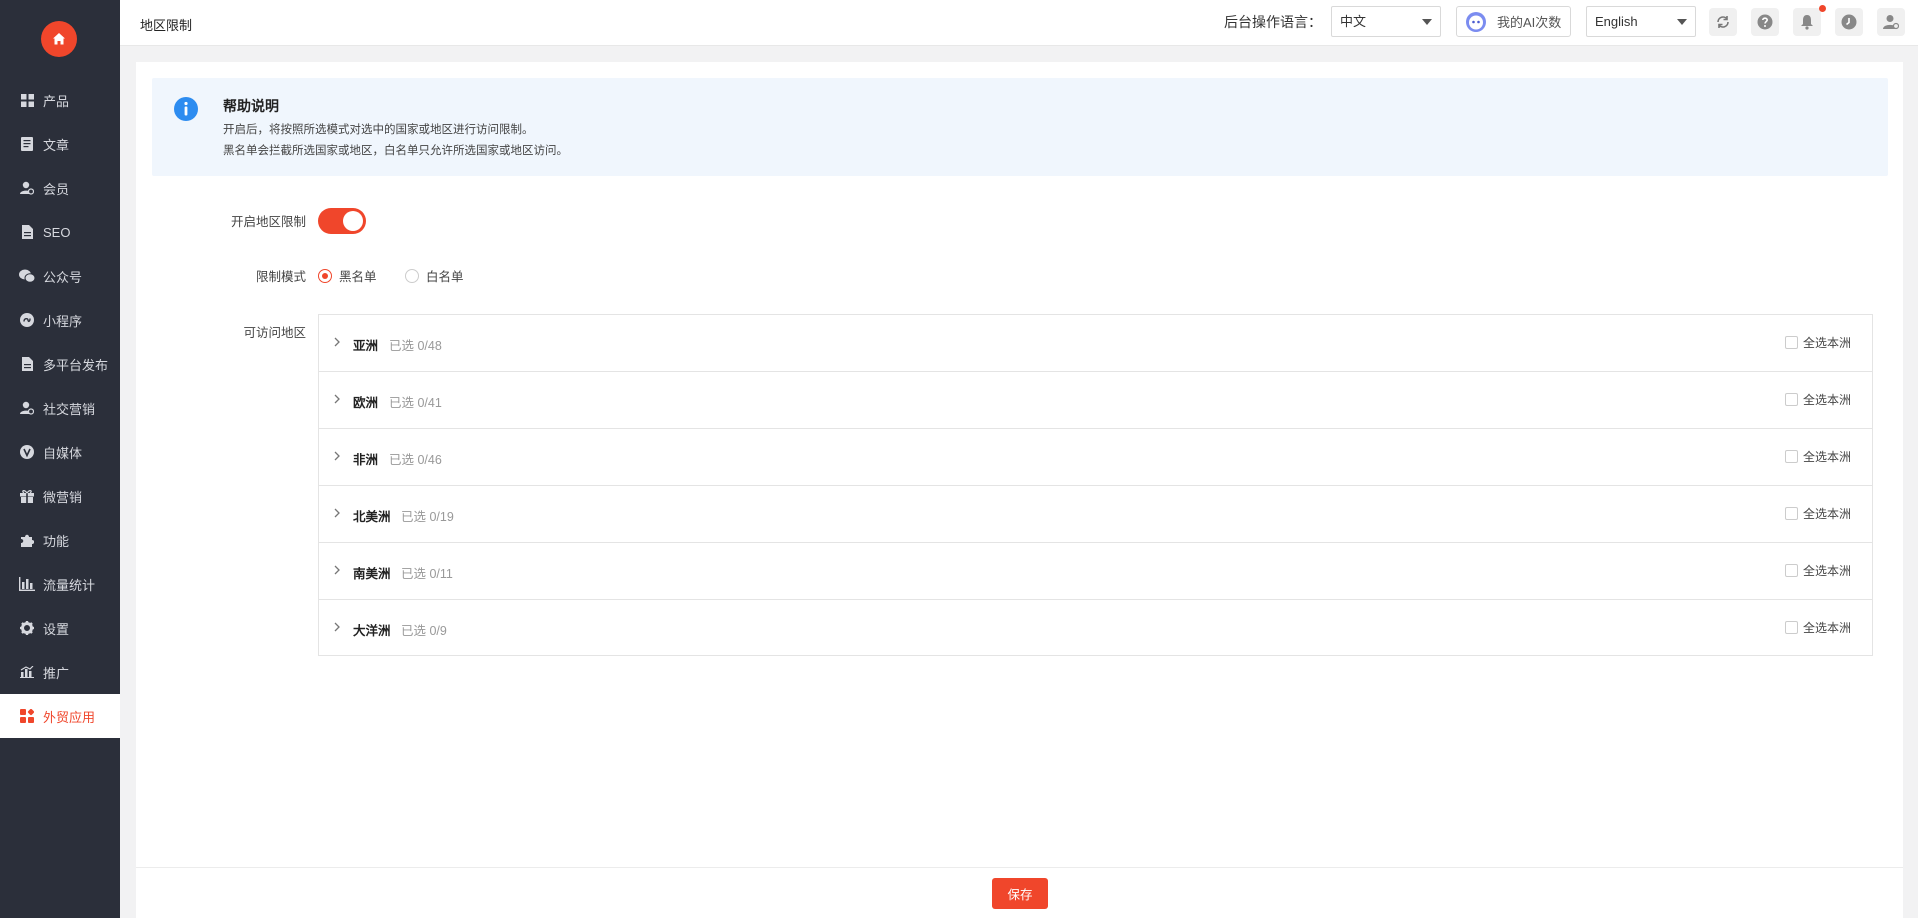 The height and width of the screenshot is (918, 1918). I want to click on user-menu-button, so click(1891, 22).